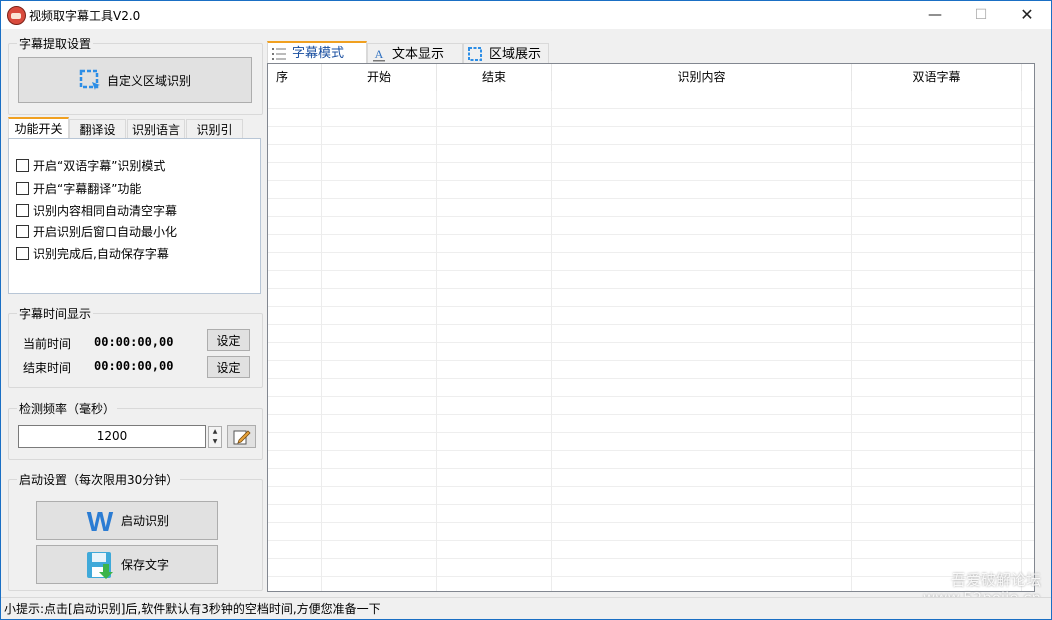 The height and width of the screenshot is (620, 1052). I want to click on extract-settings-group: 字幕提取设置 自定义区域识别, so click(135, 75).